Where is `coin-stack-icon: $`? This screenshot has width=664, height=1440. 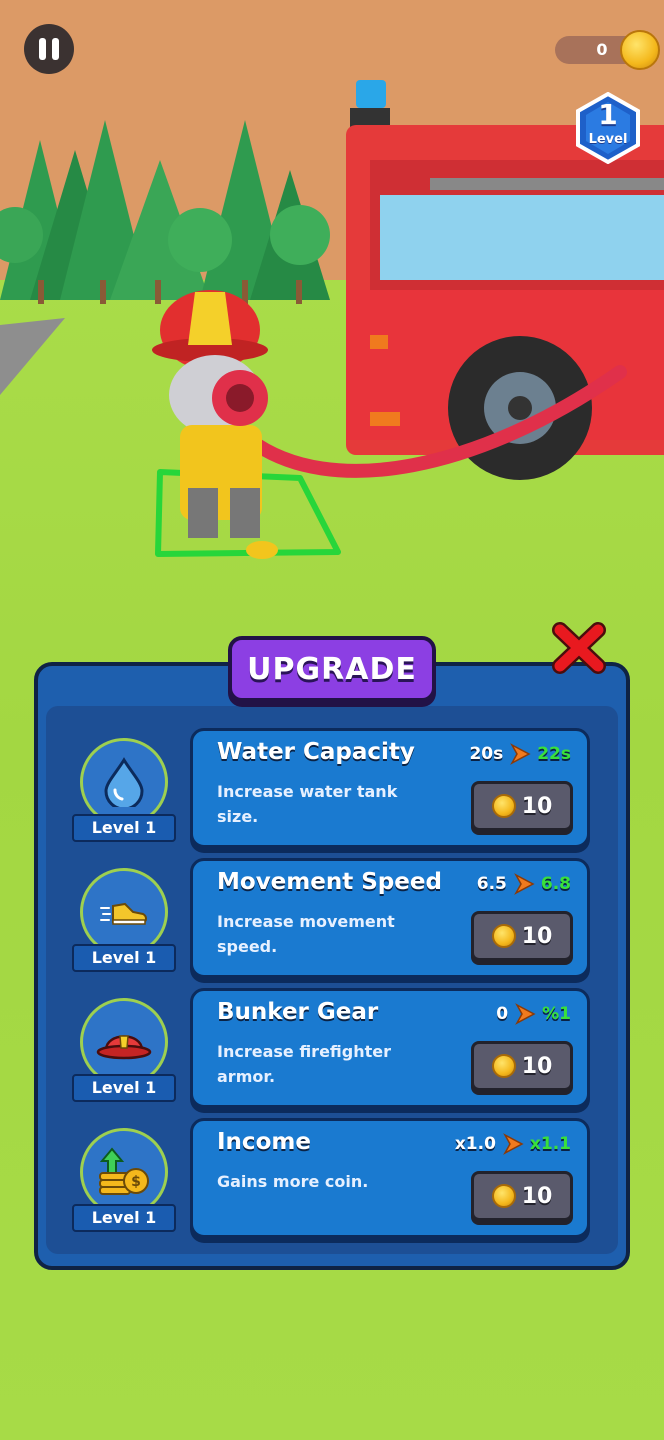
coin-stack-icon: $ is located at coordinates (124, 1171).